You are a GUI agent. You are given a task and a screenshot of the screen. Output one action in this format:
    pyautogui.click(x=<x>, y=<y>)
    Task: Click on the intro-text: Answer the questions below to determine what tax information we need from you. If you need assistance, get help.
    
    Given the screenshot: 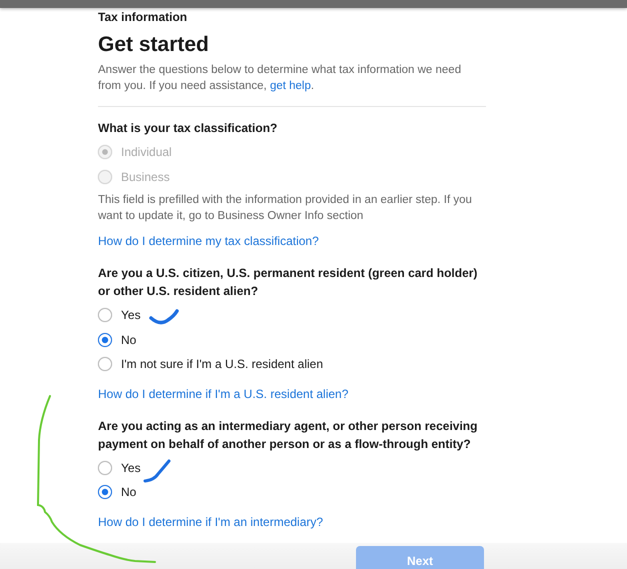 What is the action you would take?
    pyautogui.click(x=280, y=78)
    